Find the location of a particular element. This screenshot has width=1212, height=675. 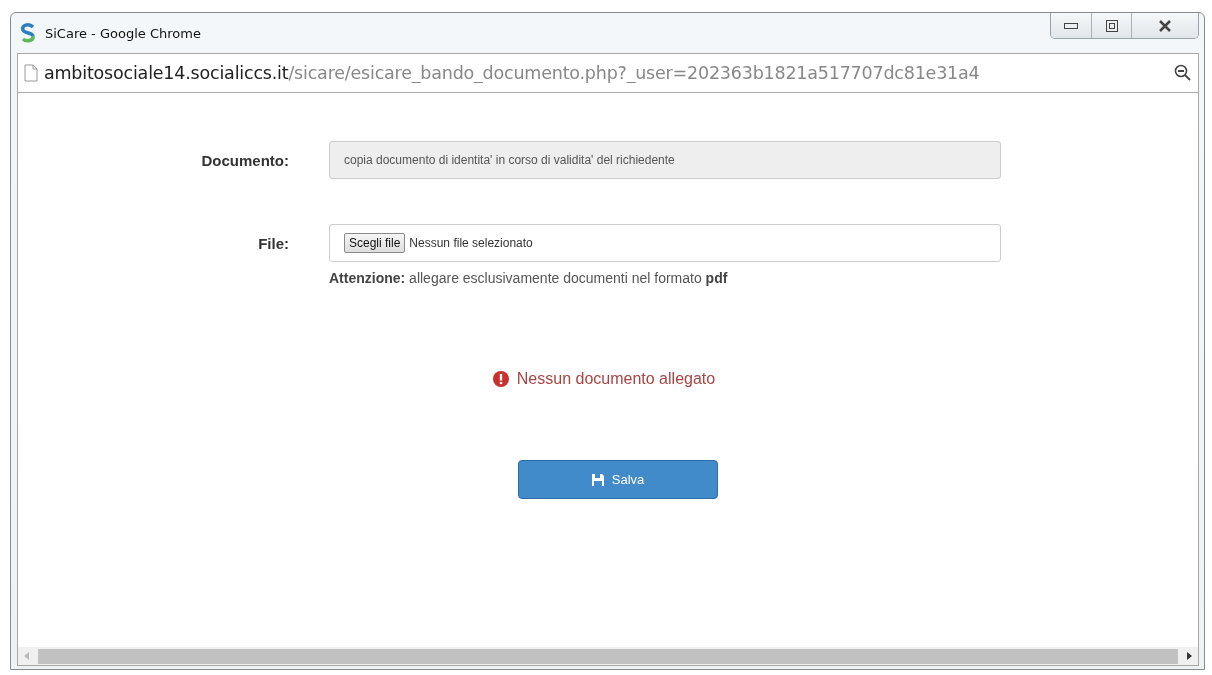

file-label: File: is located at coordinates (273, 243).